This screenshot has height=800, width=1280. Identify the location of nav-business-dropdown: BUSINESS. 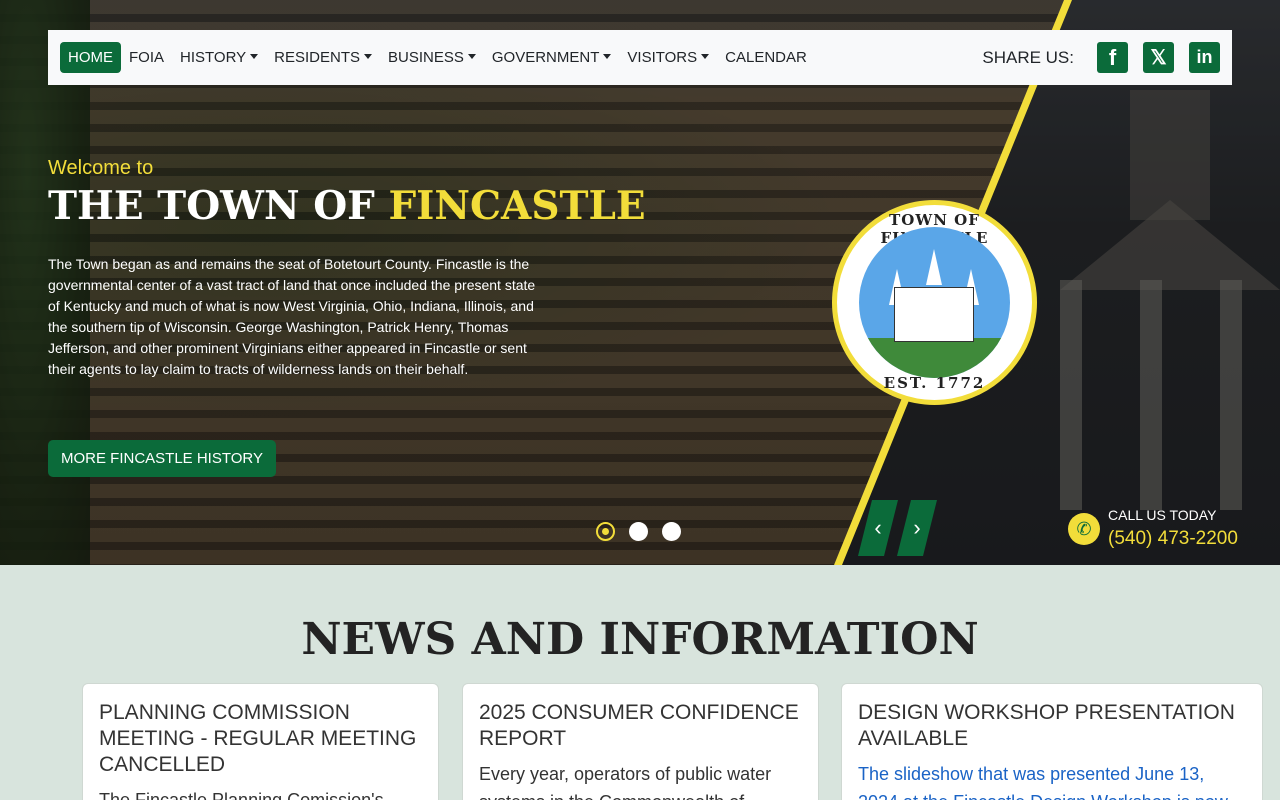
(432, 57).